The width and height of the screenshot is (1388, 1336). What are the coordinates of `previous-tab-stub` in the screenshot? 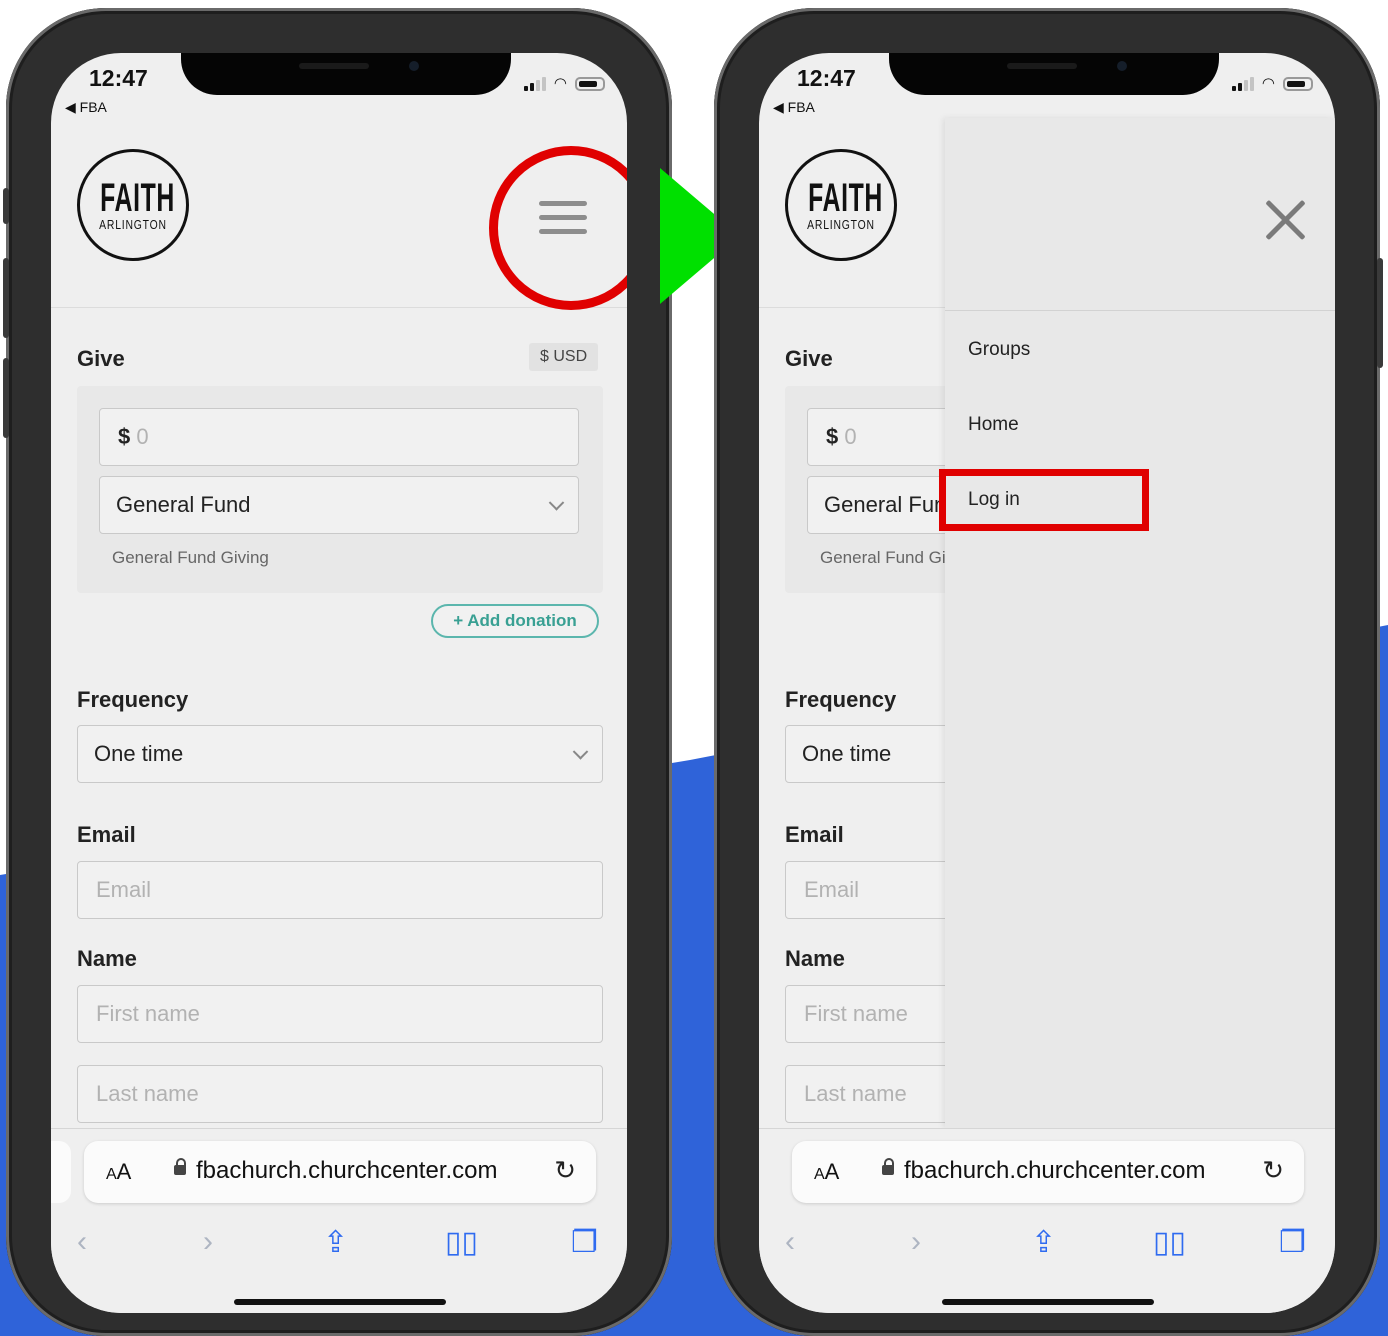 It's located at (61, 1172).